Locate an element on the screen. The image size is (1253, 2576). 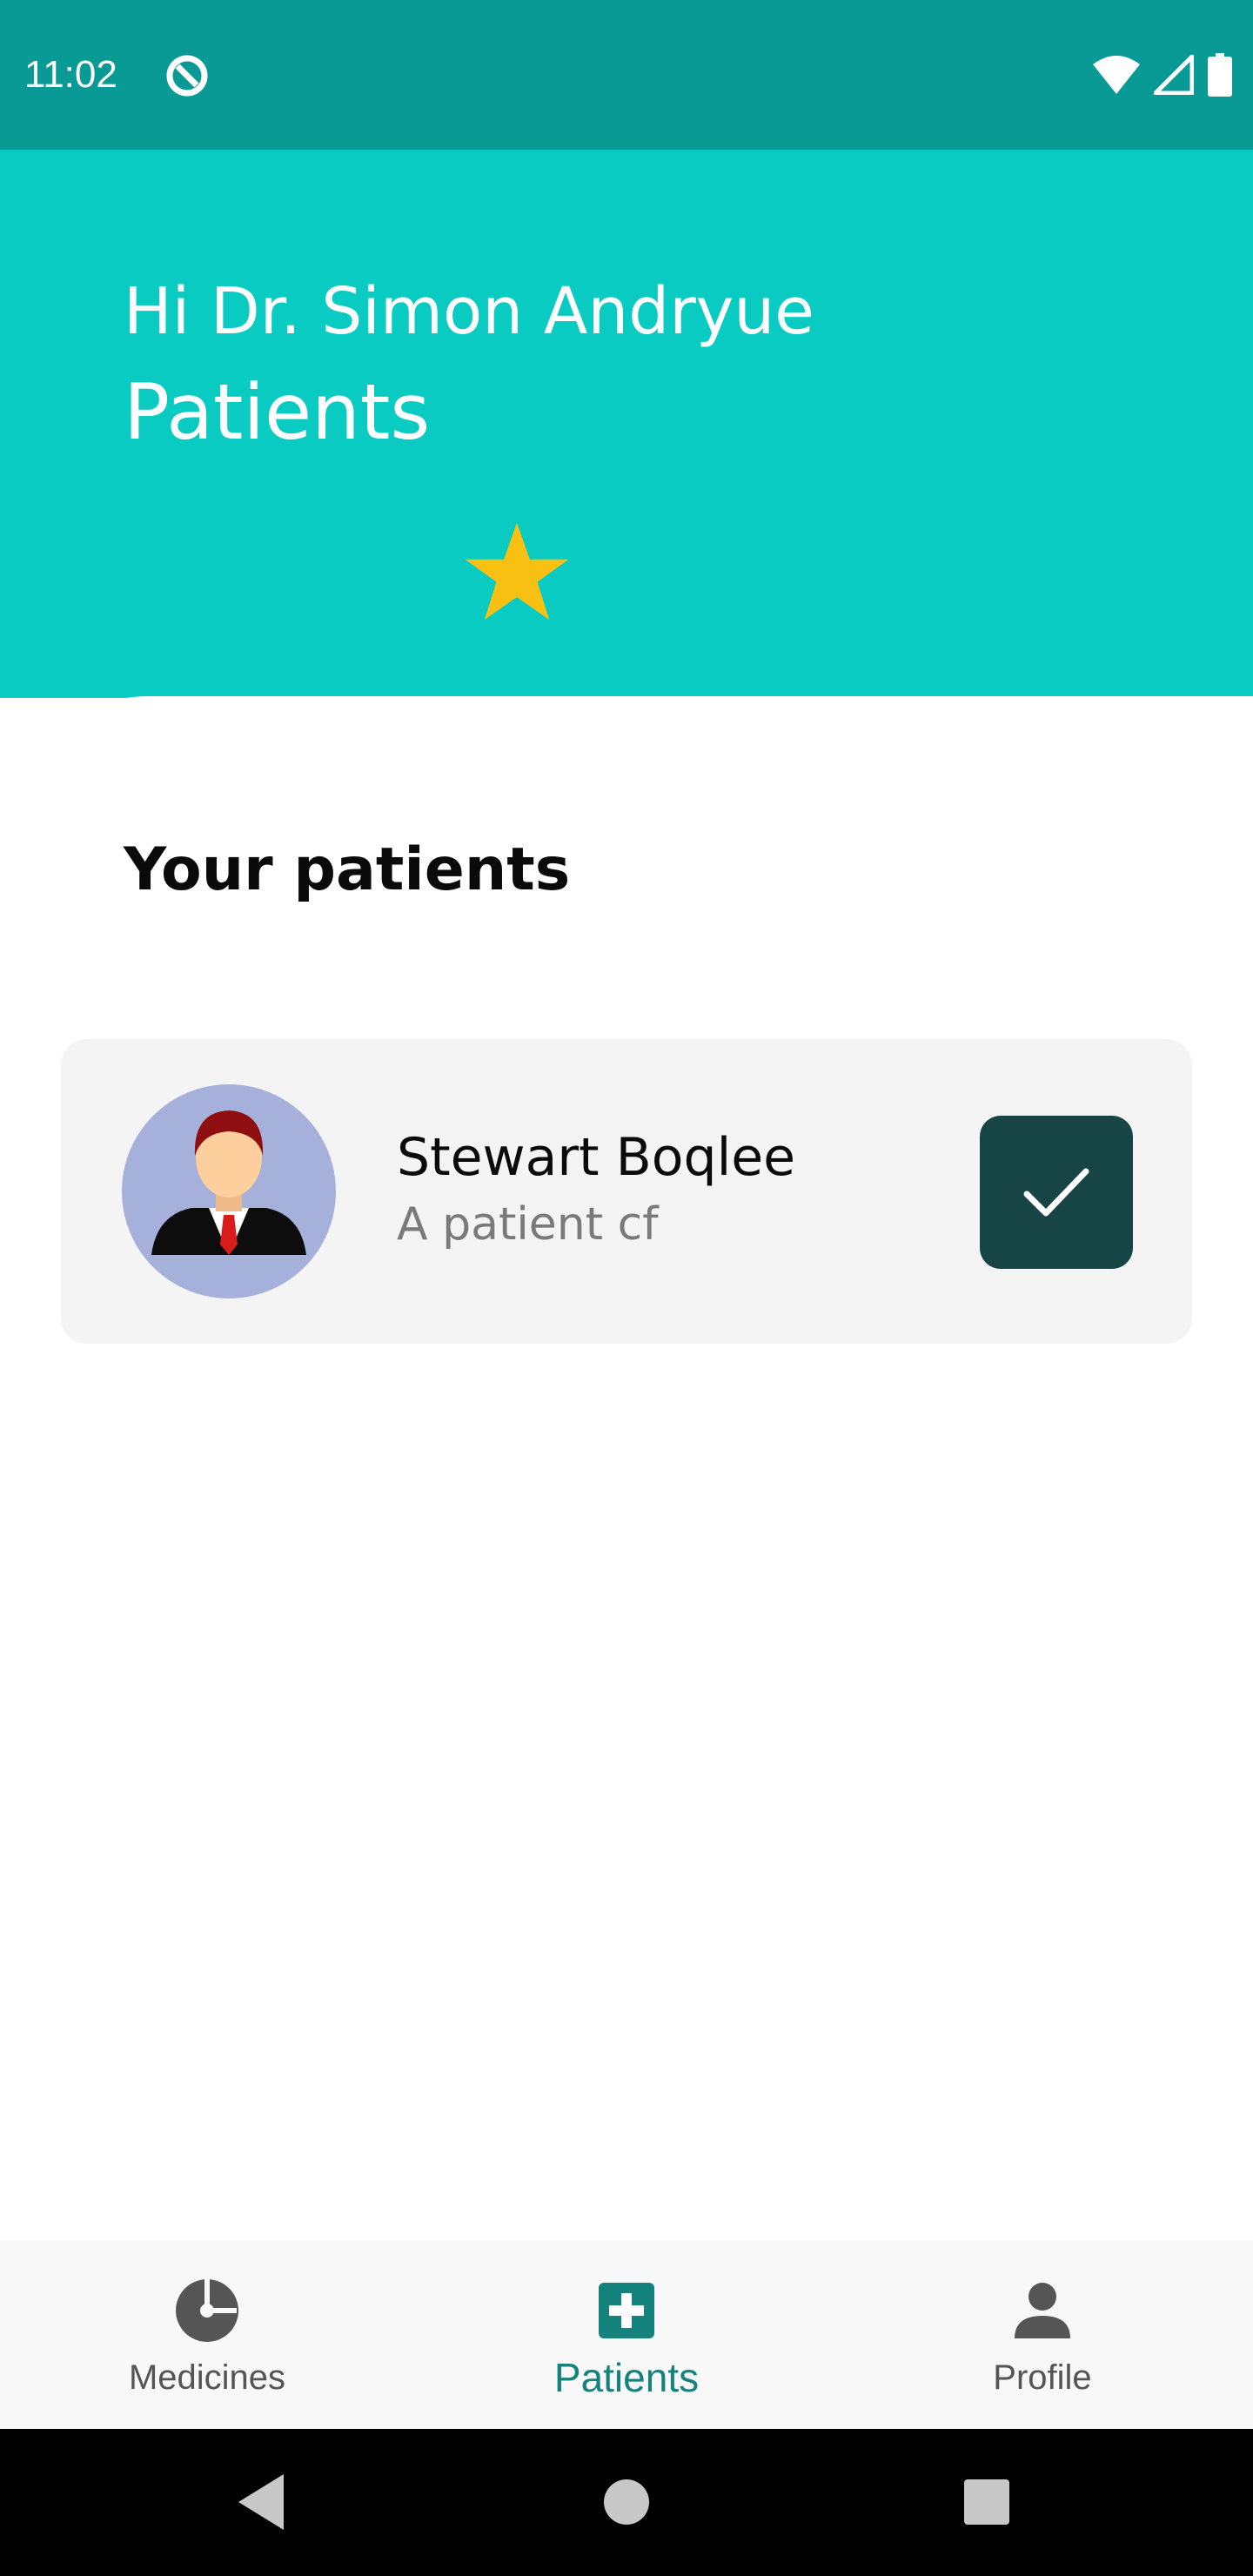
page-title: Patients is located at coordinates (277, 412).